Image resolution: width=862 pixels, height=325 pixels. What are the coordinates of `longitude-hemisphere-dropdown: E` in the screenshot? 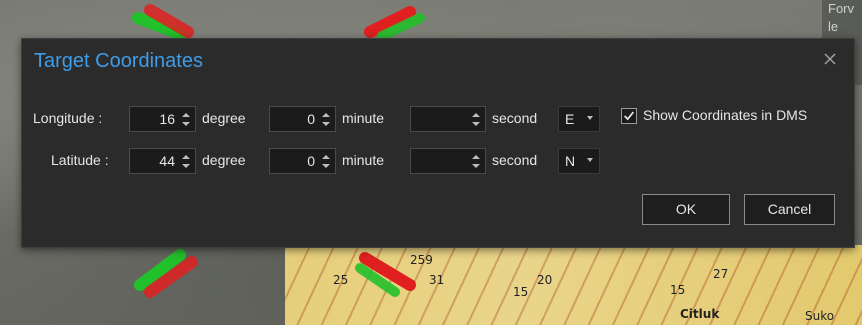 It's located at (579, 119).